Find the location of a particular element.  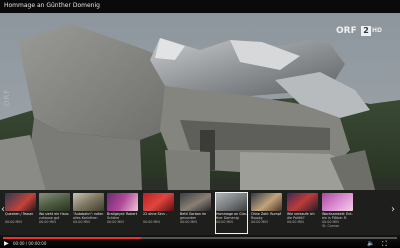

title-bar: Hommage an Günther Domenig is located at coordinates (200, 6).